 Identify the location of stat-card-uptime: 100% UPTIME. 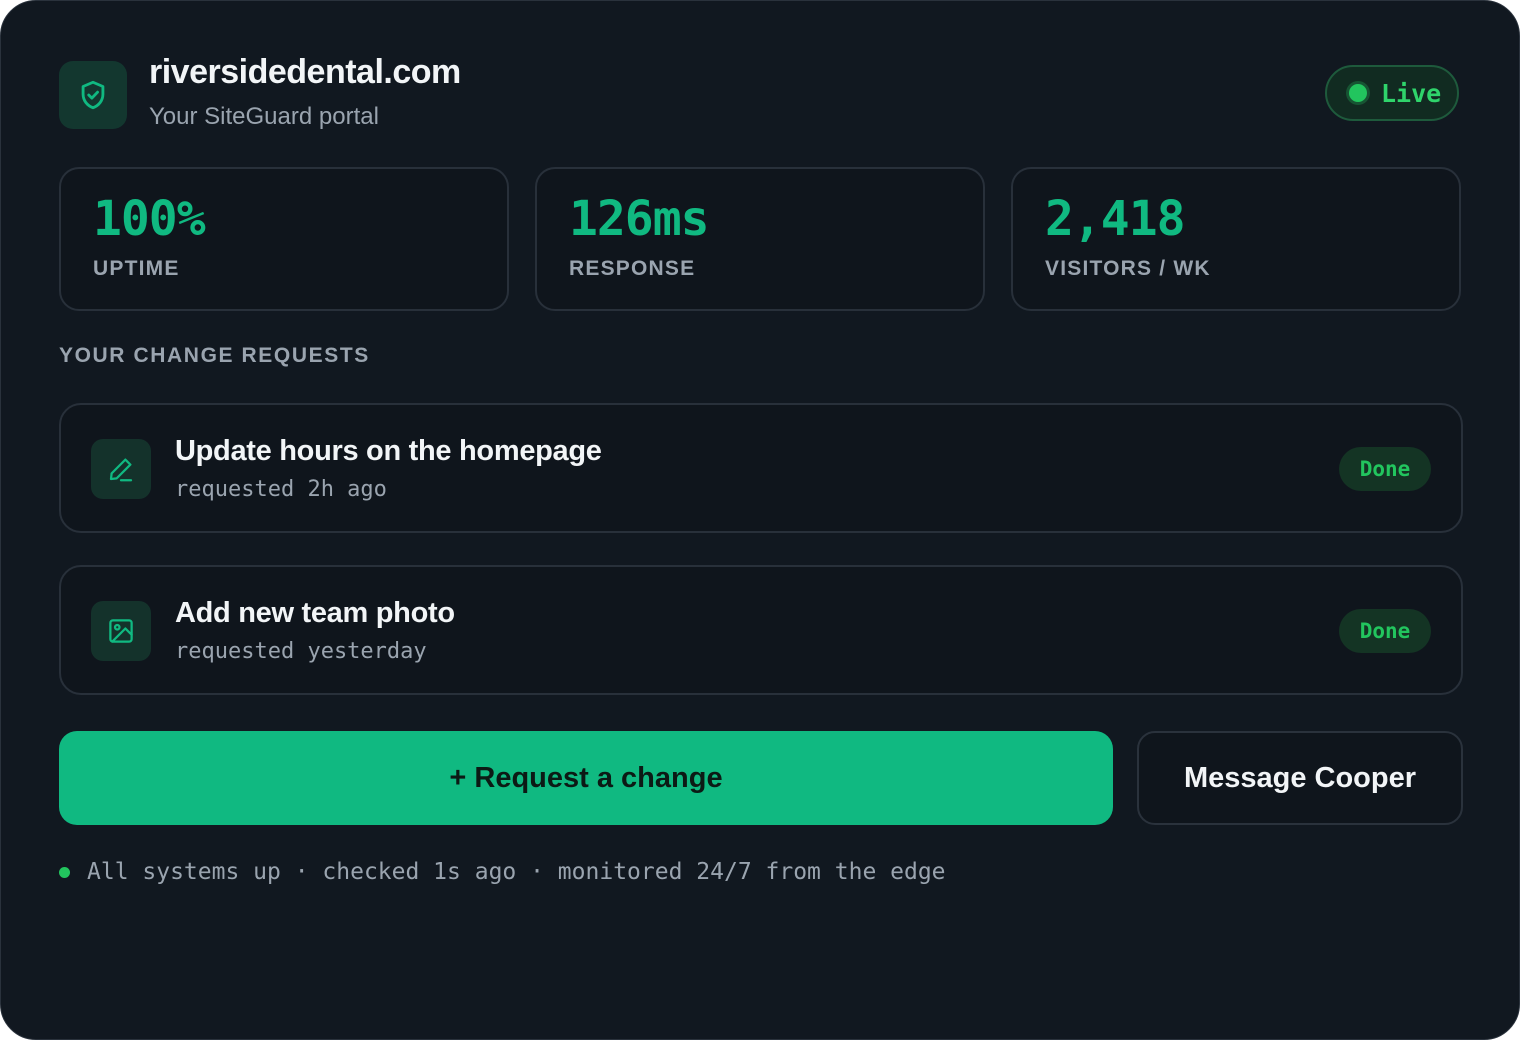
(284, 239).